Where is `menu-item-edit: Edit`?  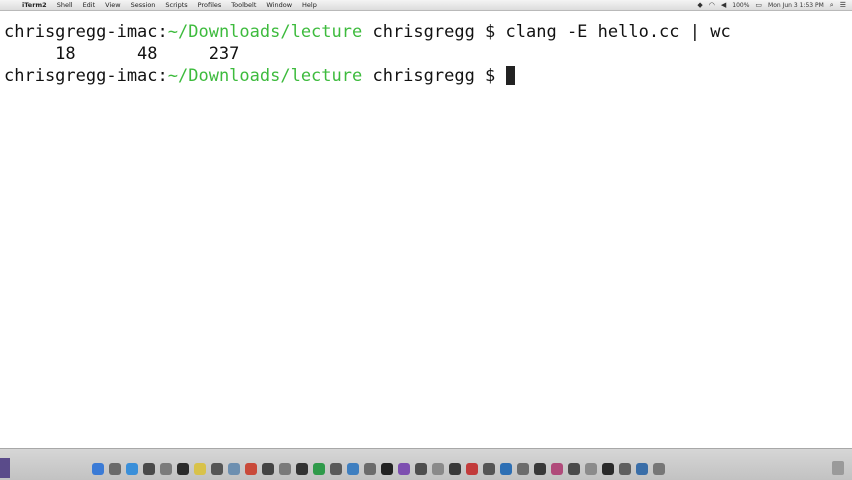 menu-item-edit: Edit is located at coordinates (89, 5).